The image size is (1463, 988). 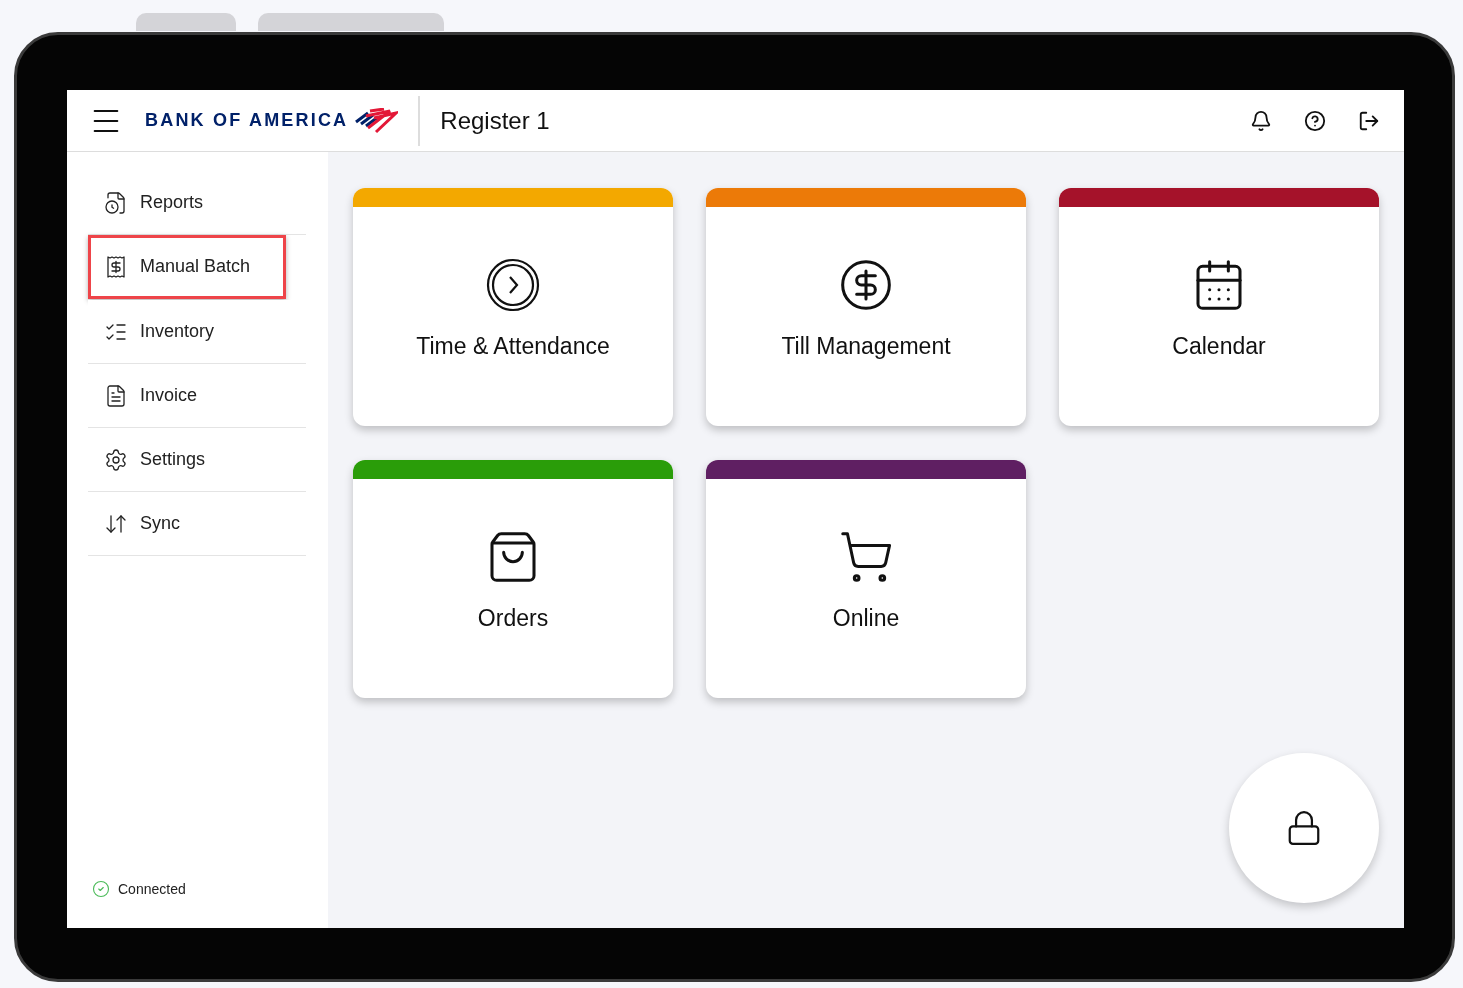 I want to click on receipt-icon, so click(x=116, y=266).